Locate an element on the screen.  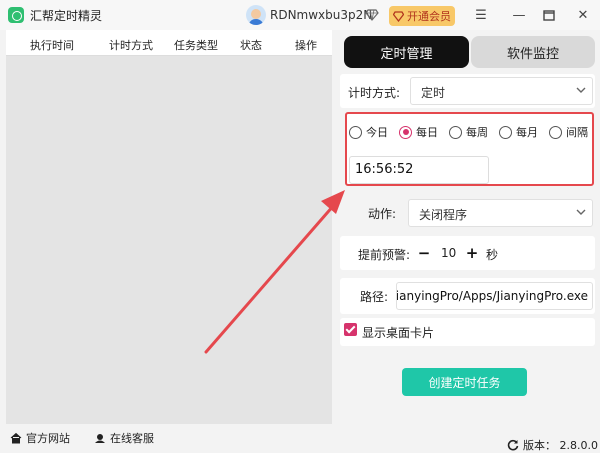
minus-icon: − is located at coordinates (424, 253).